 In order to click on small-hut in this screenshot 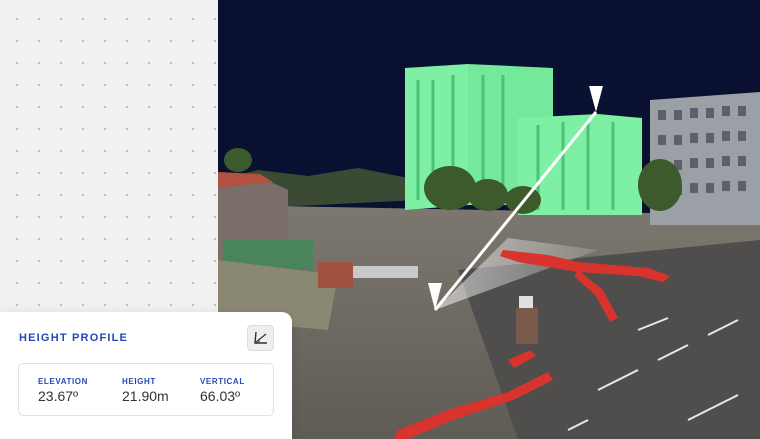, I will do `click(335, 275)`.